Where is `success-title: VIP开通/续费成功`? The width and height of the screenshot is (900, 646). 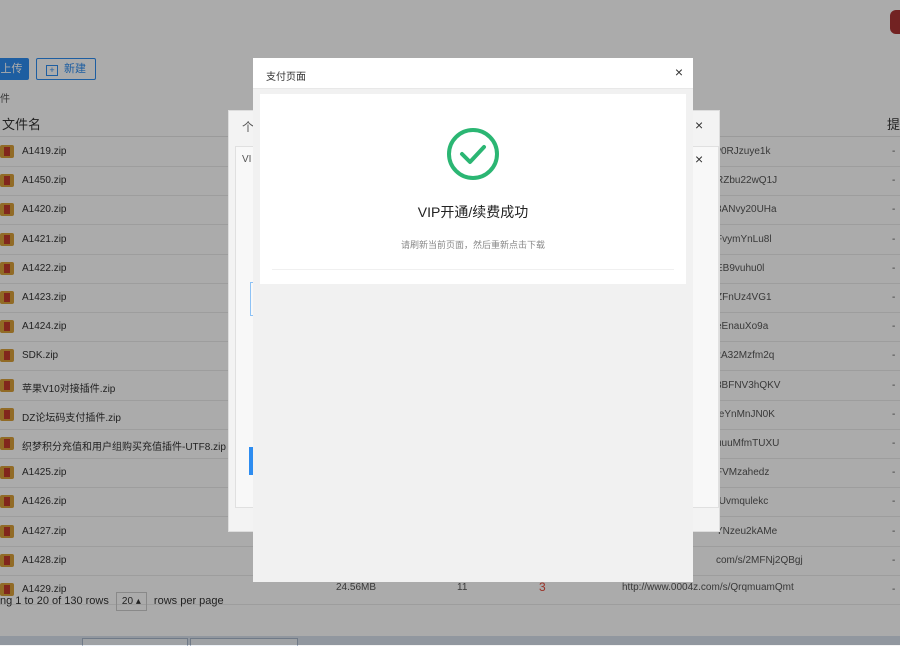
success-title: VIP开通/续费成功 is located at coordinates (473, 212).